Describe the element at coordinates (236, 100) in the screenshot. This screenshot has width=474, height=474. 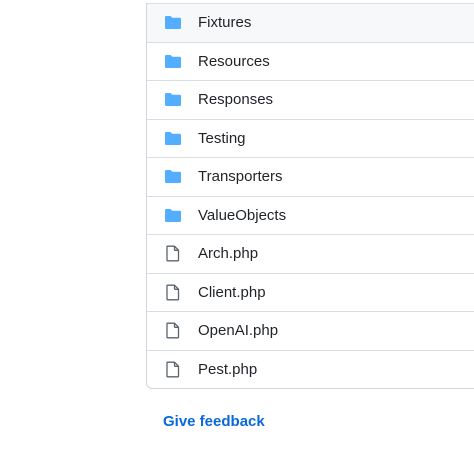
I see `file-row-label: Responses` at that location.